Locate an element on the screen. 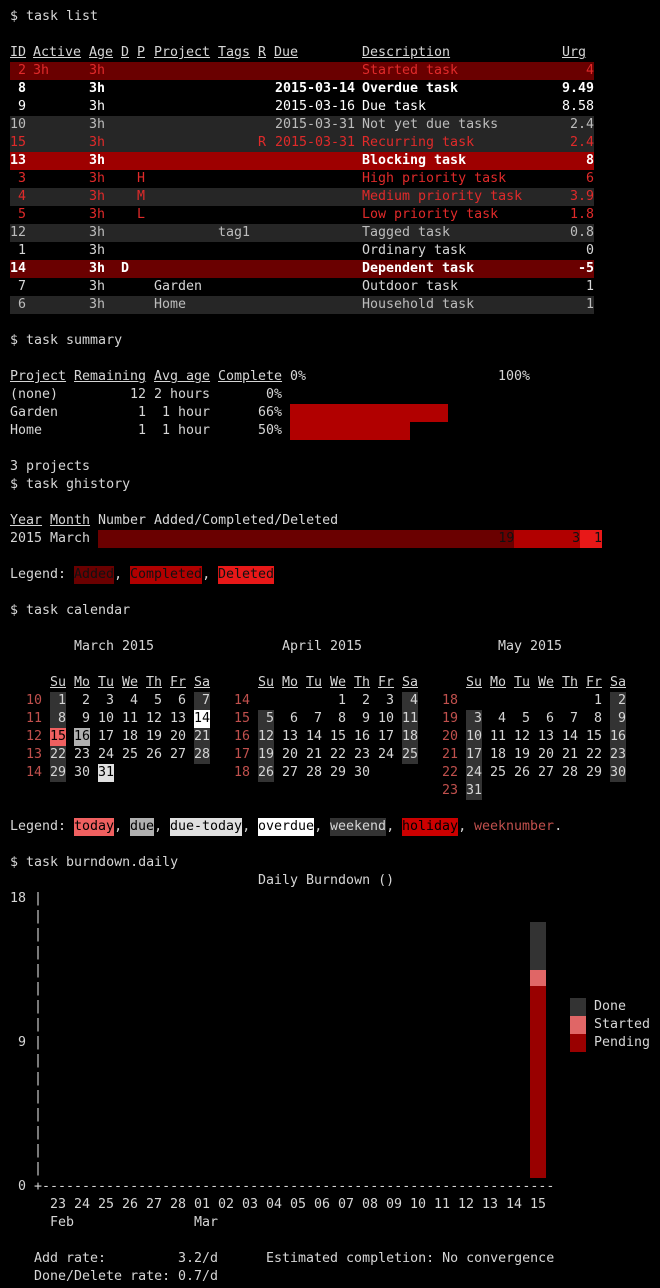 This screenshot has width=660, height=1288. ghistory-completed-bar is located at coordinates (547, 539).